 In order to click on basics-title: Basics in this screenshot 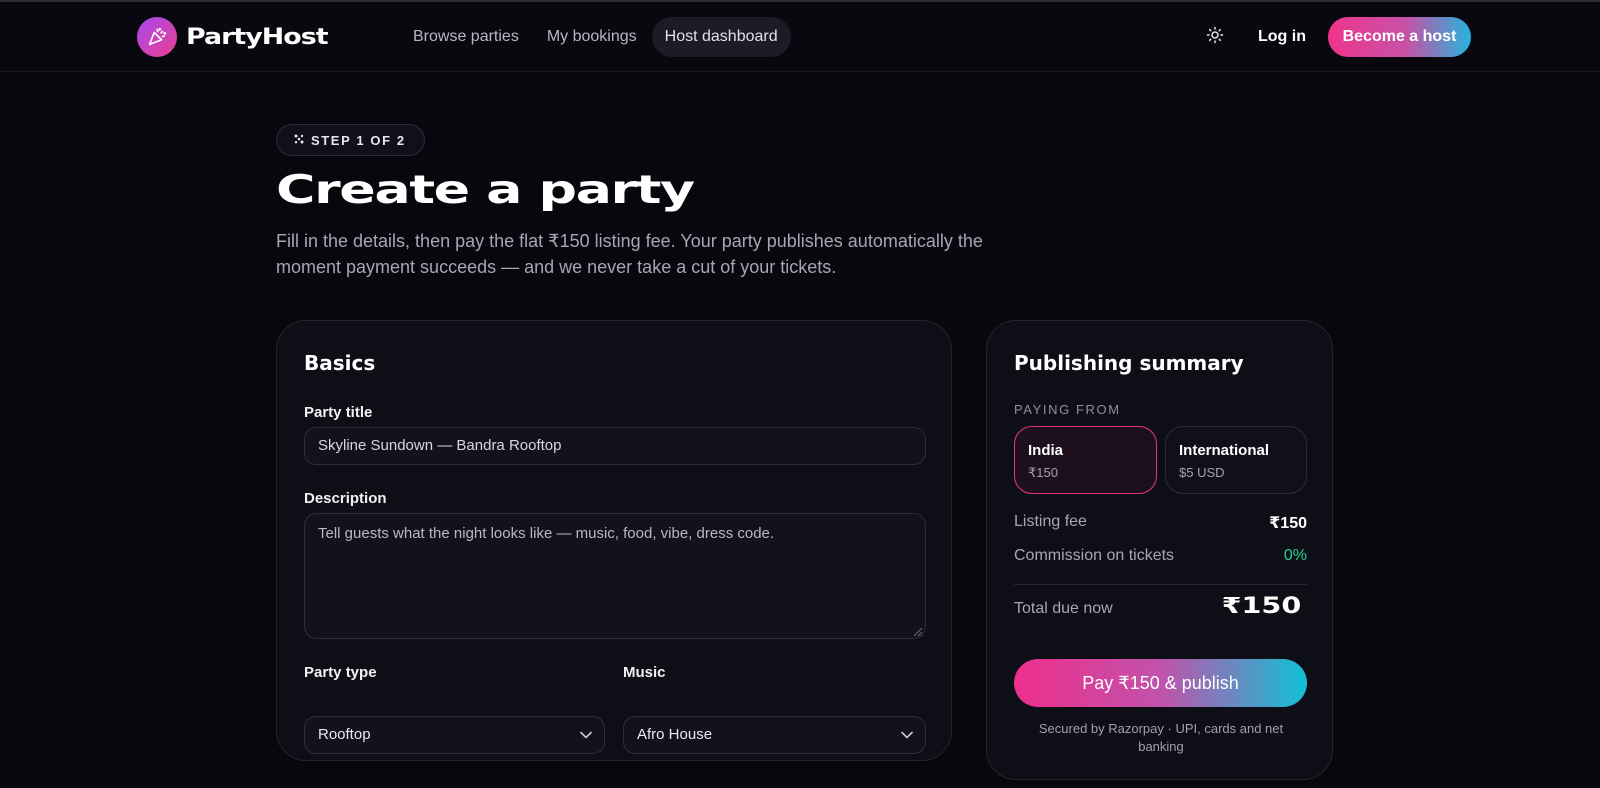, I will do `click(340, 363)`.